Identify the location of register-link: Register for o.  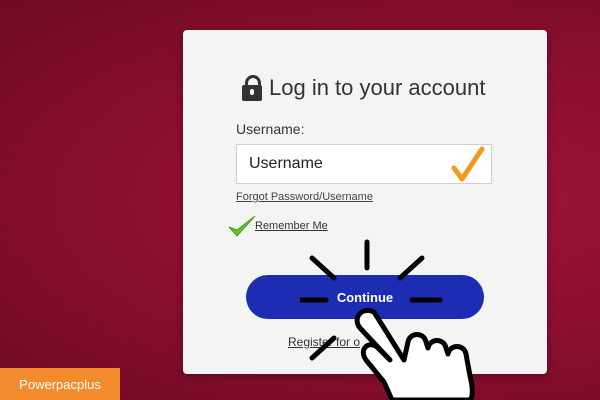
(324, 342).